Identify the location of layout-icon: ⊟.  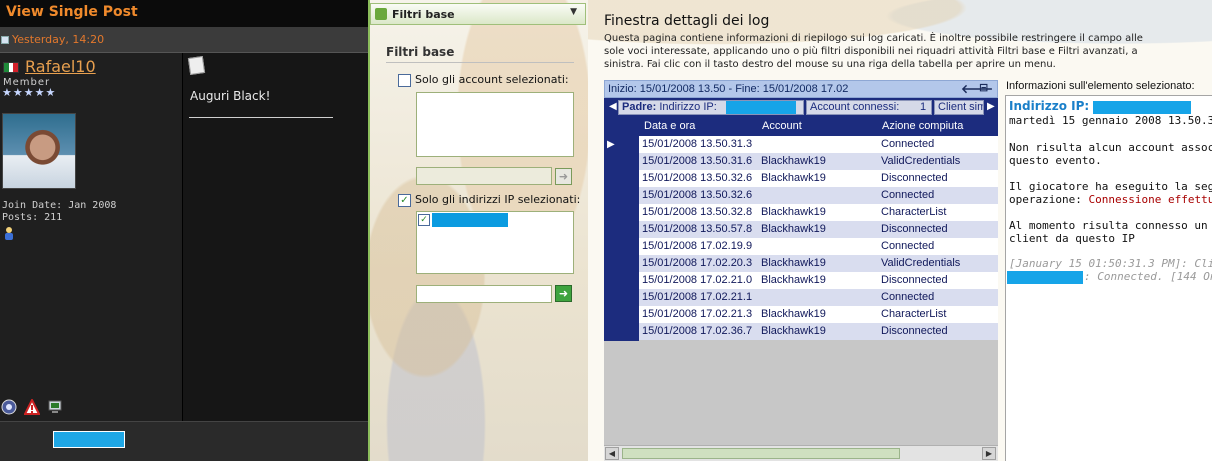
(983, 87).